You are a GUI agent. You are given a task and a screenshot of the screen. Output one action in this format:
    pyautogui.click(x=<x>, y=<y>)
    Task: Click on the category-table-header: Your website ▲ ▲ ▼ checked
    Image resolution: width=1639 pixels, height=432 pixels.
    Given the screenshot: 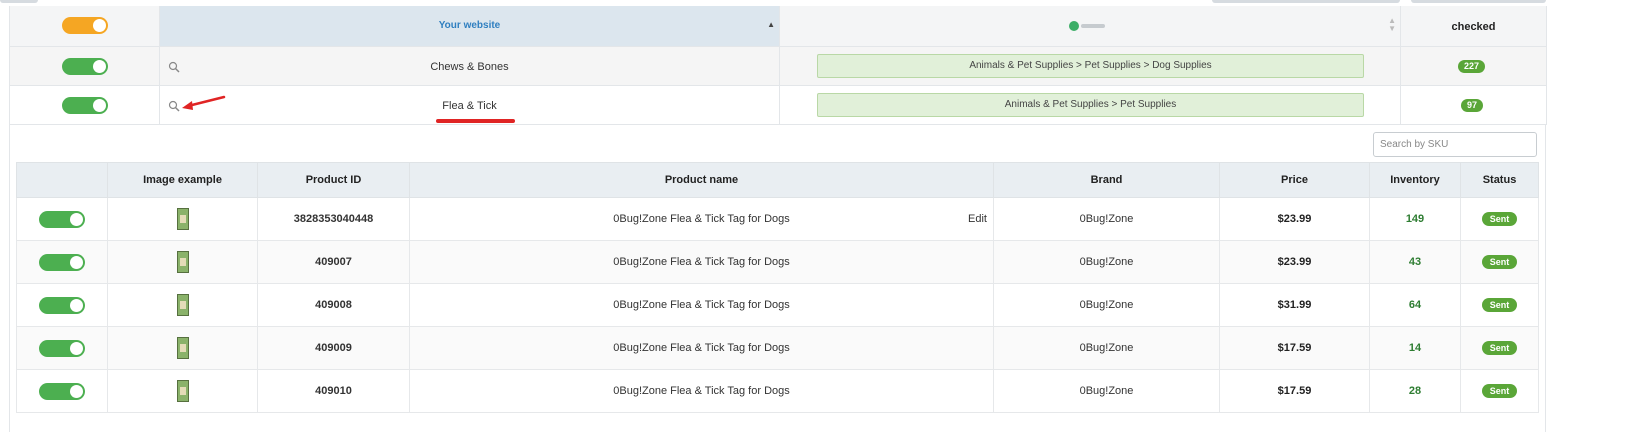 What is the action you would take?
    pyautogui.click(x=778, y=26)
    